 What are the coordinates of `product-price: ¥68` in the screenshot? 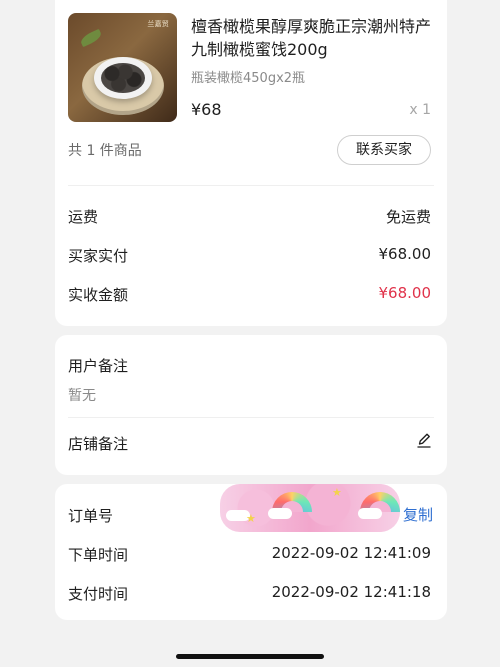 It's located at (206, 109).